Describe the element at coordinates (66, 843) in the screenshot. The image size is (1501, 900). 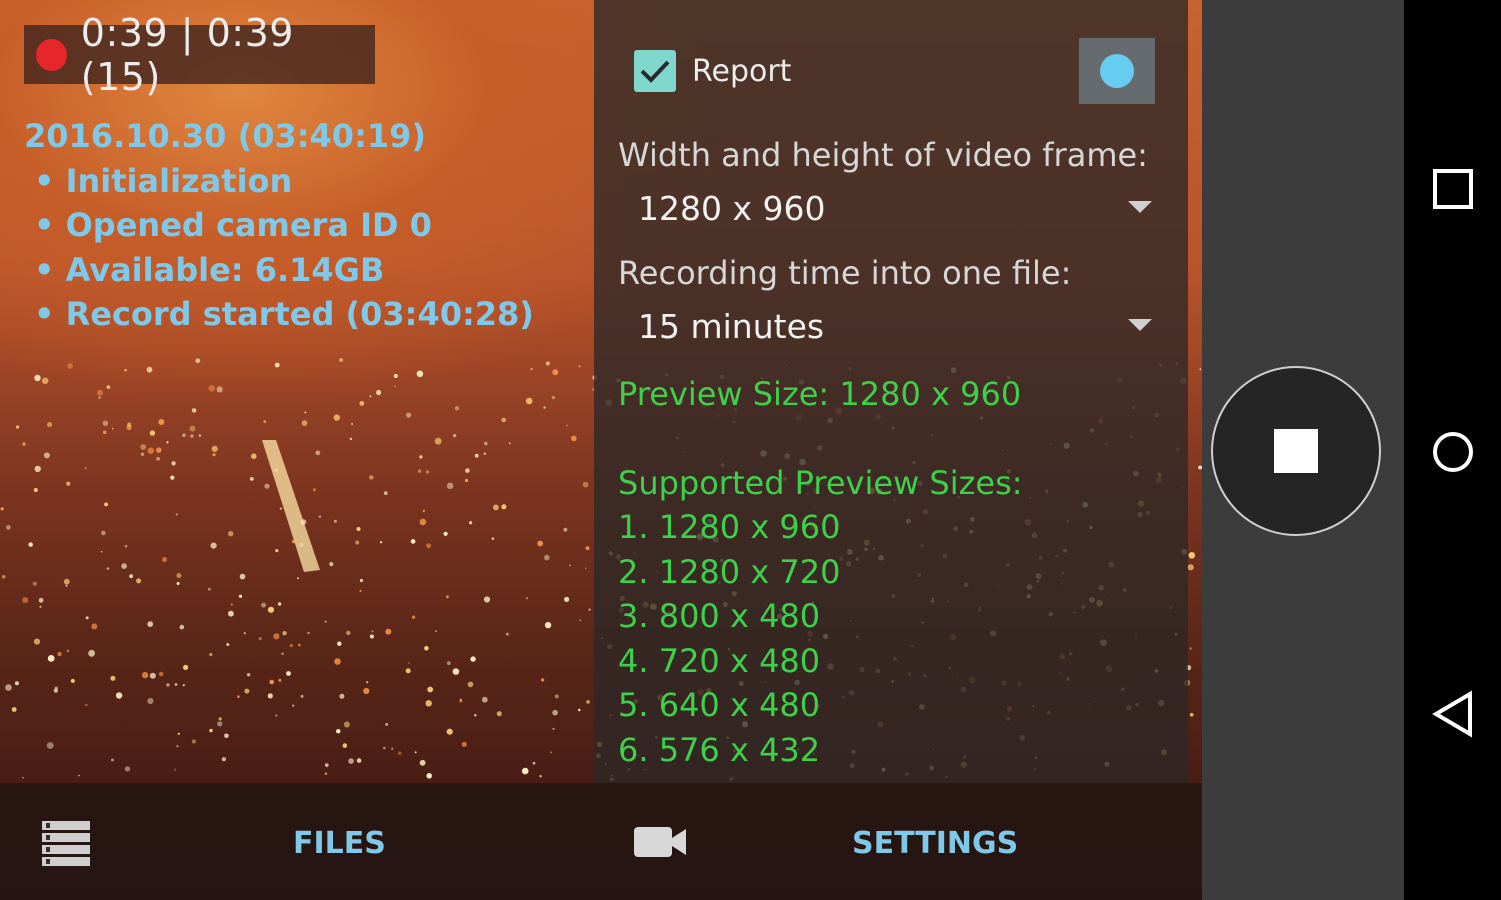
I see `list-menu-icon` at that location.